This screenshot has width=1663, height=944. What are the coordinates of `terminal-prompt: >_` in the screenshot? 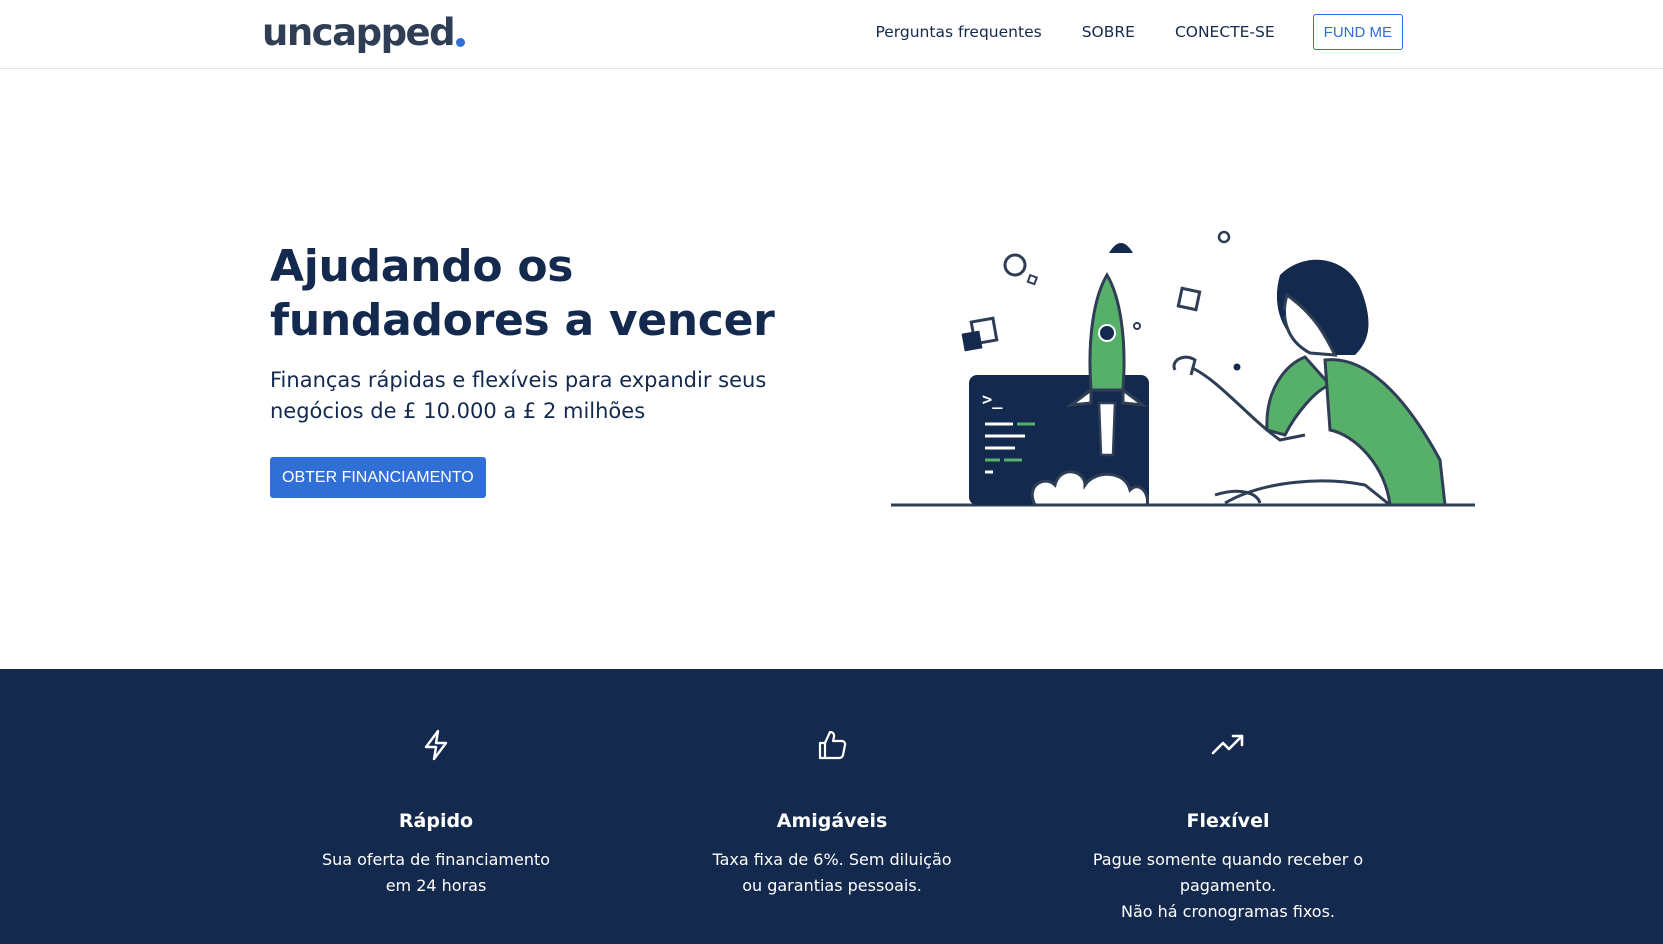 It's located at (992, 400).